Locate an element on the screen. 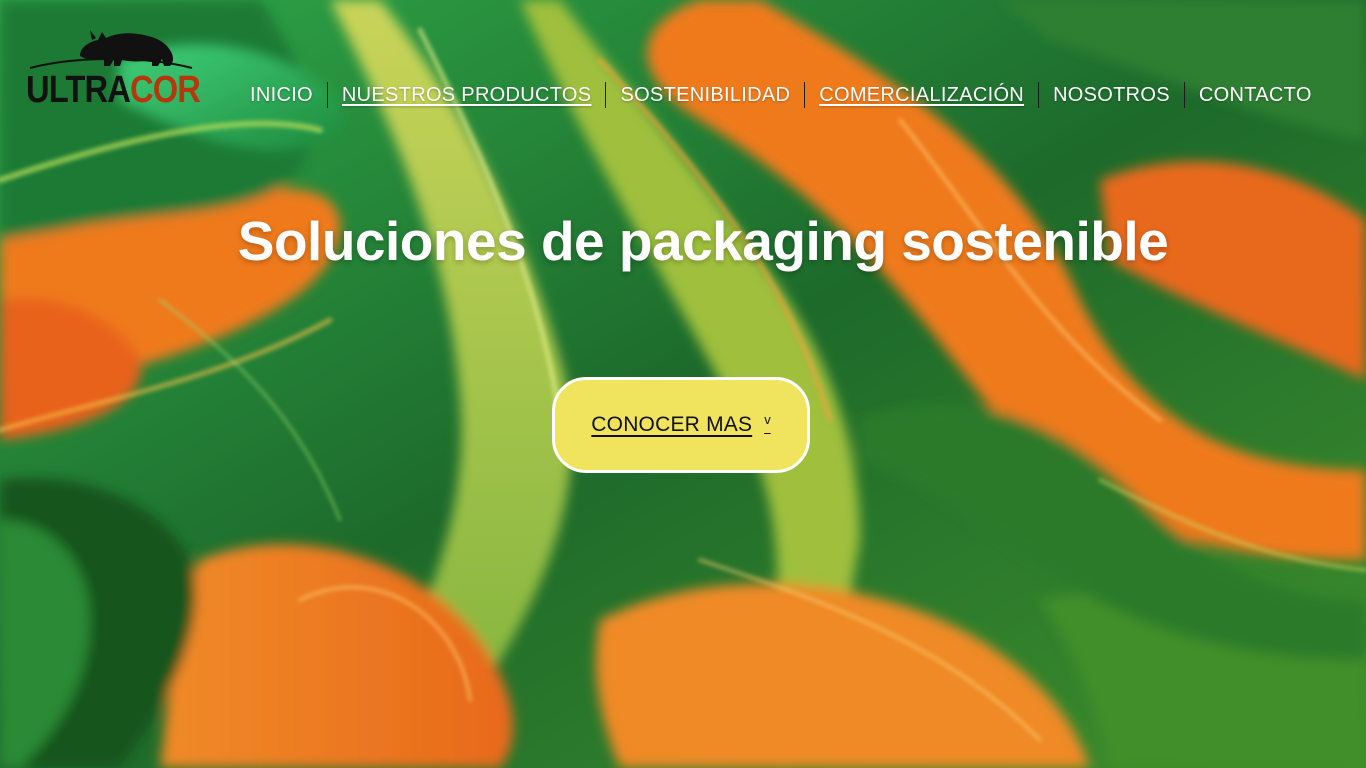  nav-item-label: NOSOTROS is located at coordinates (1111, 95).